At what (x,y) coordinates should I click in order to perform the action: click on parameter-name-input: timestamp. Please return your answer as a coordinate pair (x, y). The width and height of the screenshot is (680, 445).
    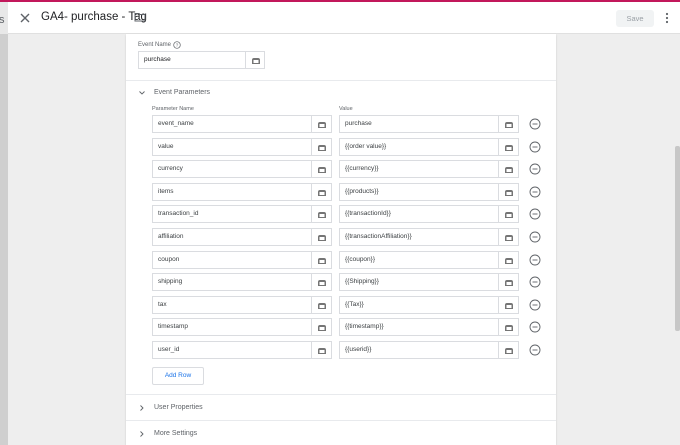
    Looking at the image, I should click on (232, 327).